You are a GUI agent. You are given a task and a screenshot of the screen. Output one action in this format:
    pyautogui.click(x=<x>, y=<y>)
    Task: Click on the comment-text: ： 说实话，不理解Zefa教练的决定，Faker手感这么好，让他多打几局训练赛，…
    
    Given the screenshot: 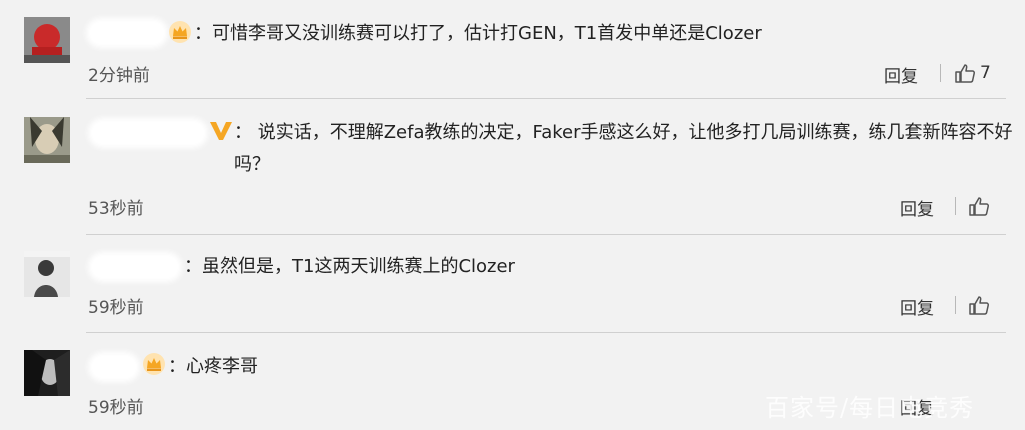 What is the action you would take?
    pyautogui.click(x=623, y=148)
    